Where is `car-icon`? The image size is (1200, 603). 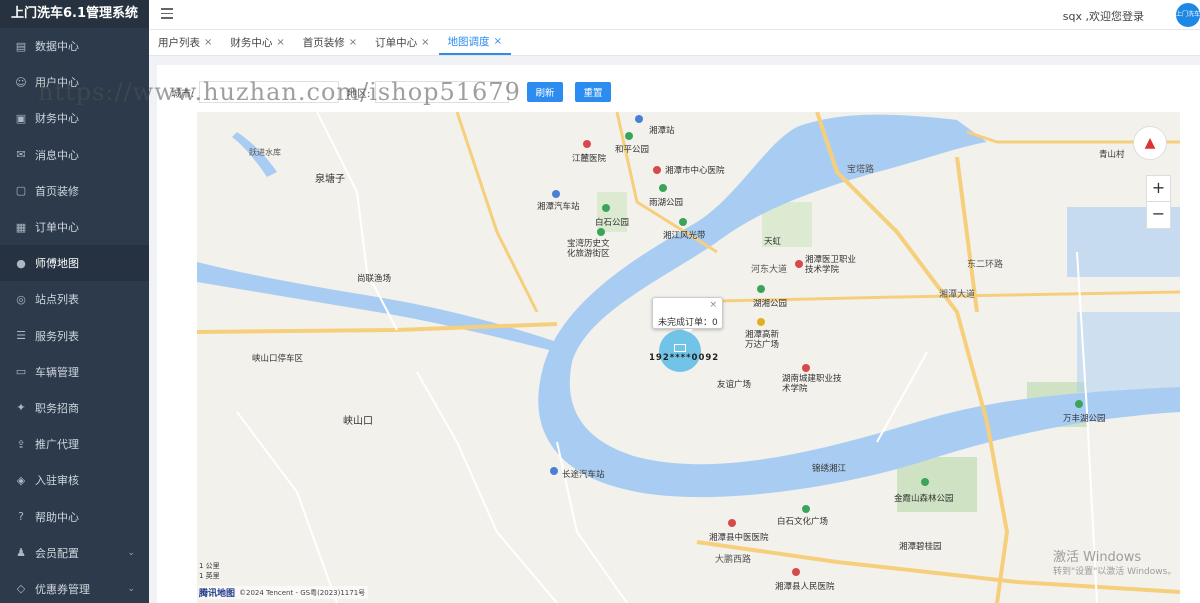
car-icon is located at coordinates (680, 348).